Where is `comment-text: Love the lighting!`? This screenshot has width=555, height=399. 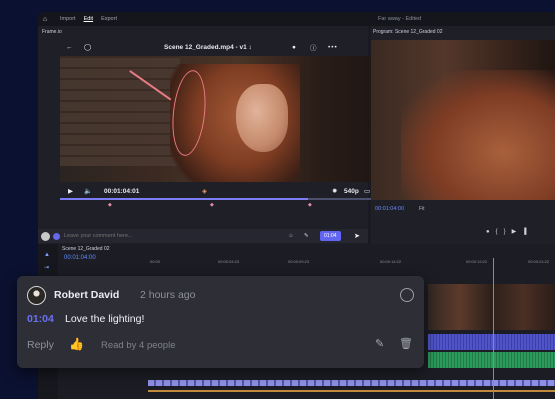 comment-text: Love the lighting! is located at coordinates (105, 319).